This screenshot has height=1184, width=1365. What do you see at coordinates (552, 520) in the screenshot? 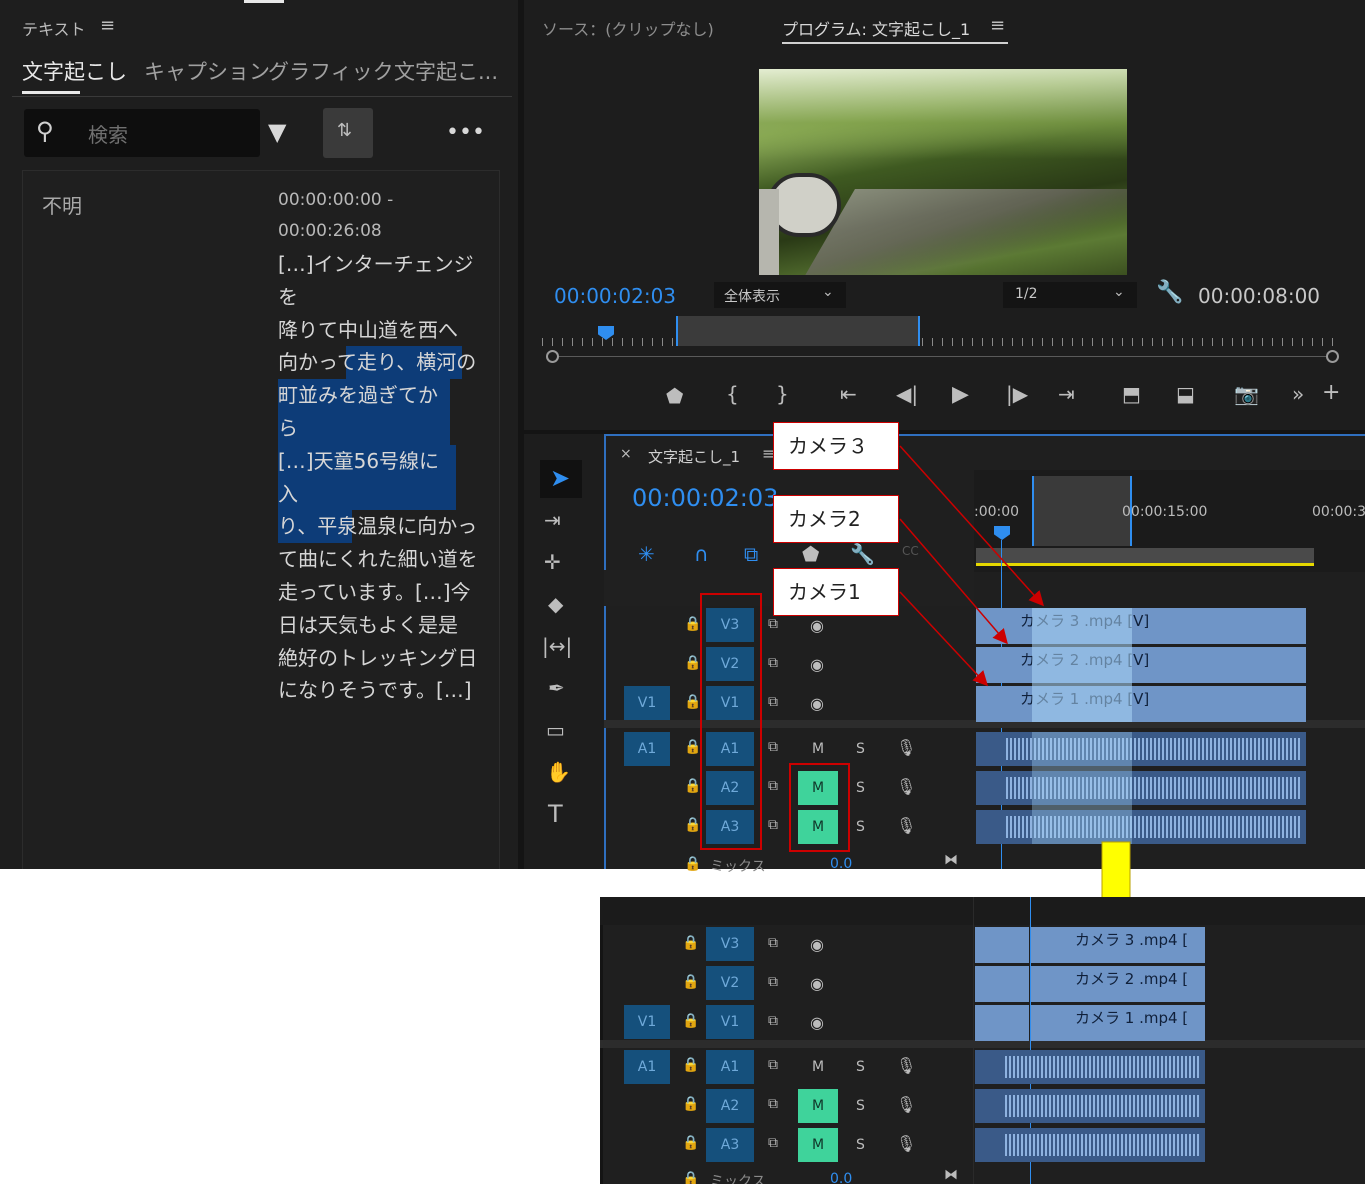
I see `track-select-icon: ⇥` at bounding box center [552, 520].